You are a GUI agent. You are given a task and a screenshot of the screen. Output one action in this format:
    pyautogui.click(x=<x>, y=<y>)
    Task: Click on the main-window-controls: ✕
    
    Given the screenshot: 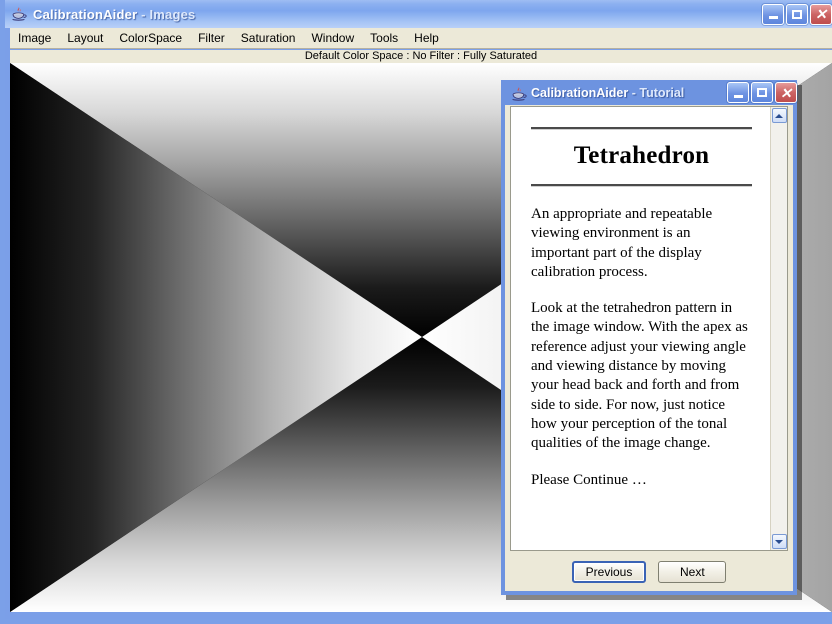 What is the action you would take?
    pyautogui.click(x=797, y=14)
    